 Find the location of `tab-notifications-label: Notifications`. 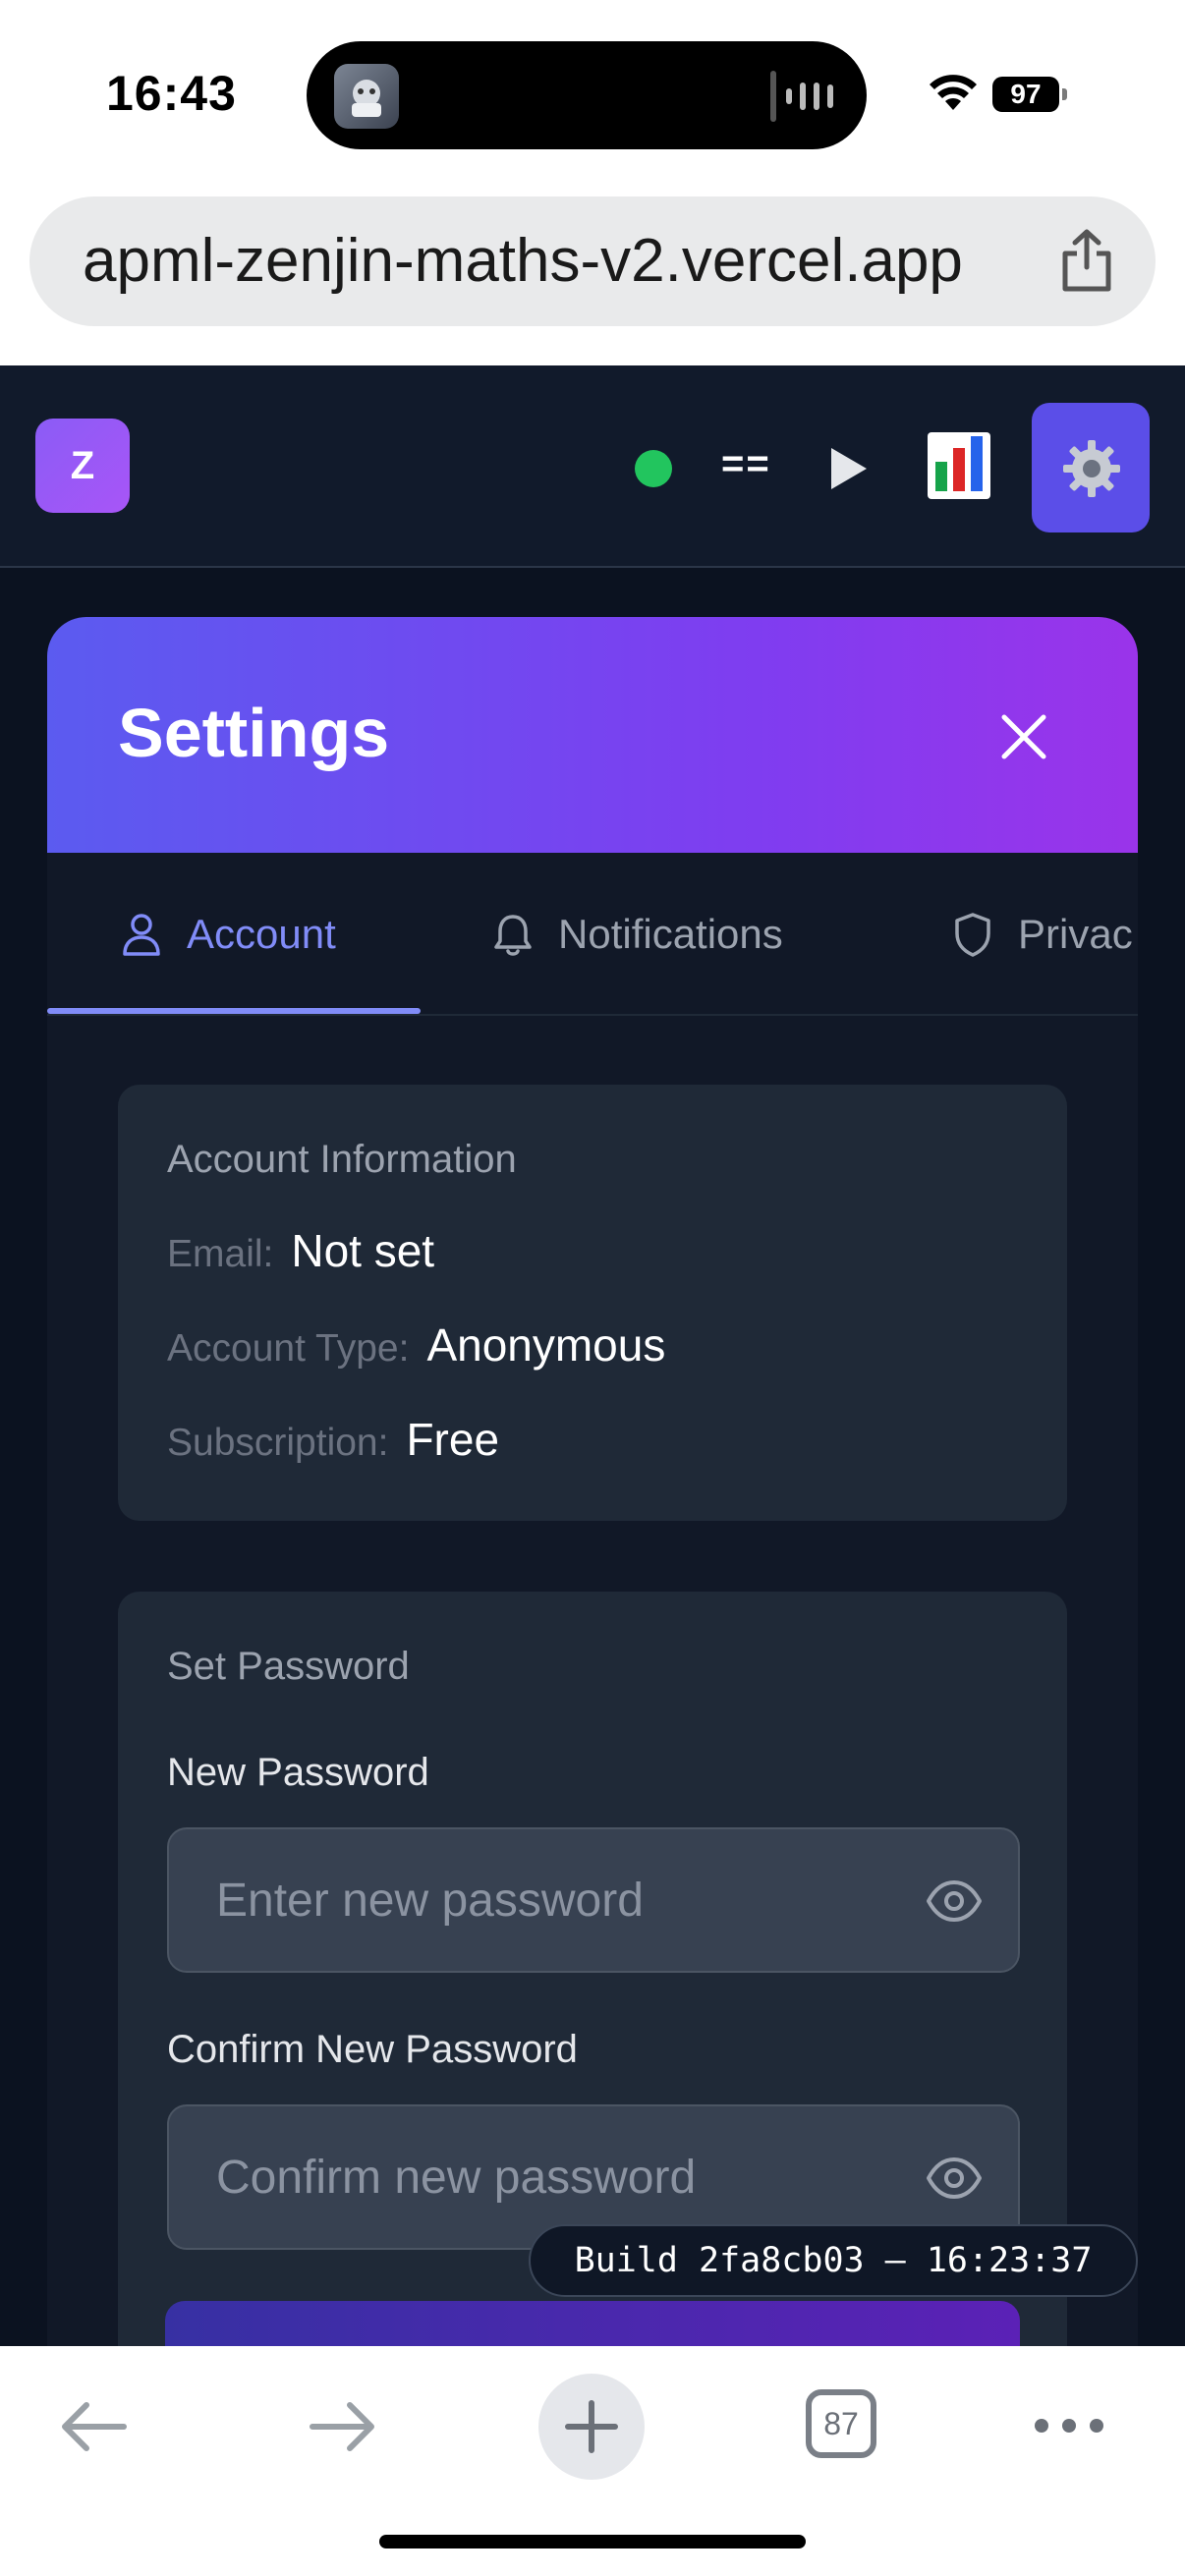

tab-notifications-label: Notifications is located at coordinates (670, 934).